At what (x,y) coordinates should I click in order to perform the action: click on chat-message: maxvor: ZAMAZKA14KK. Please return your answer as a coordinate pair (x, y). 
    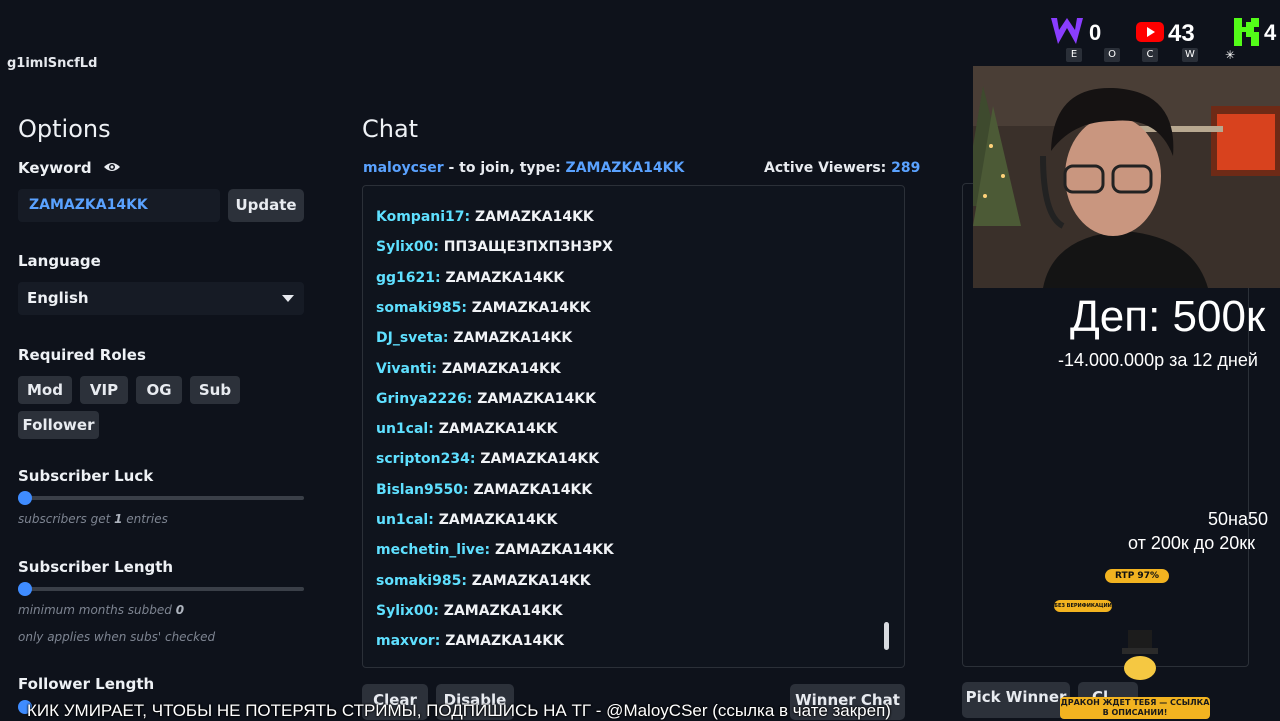
    Looking at the image, I should click on (470, 641).